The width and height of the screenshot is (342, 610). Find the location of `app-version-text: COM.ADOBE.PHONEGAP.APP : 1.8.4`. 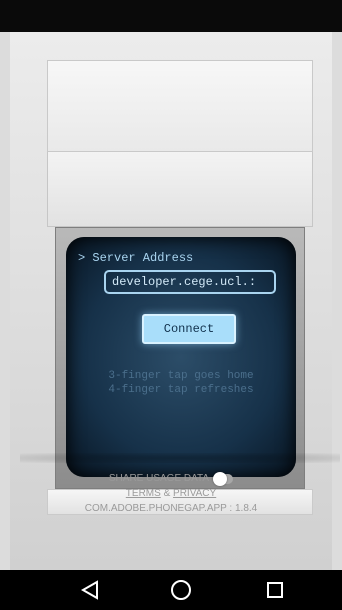

app-version-text: COM.ADOBE.PHONEGAP.APP : 1.8.4 is located at coordinates (171, 508).